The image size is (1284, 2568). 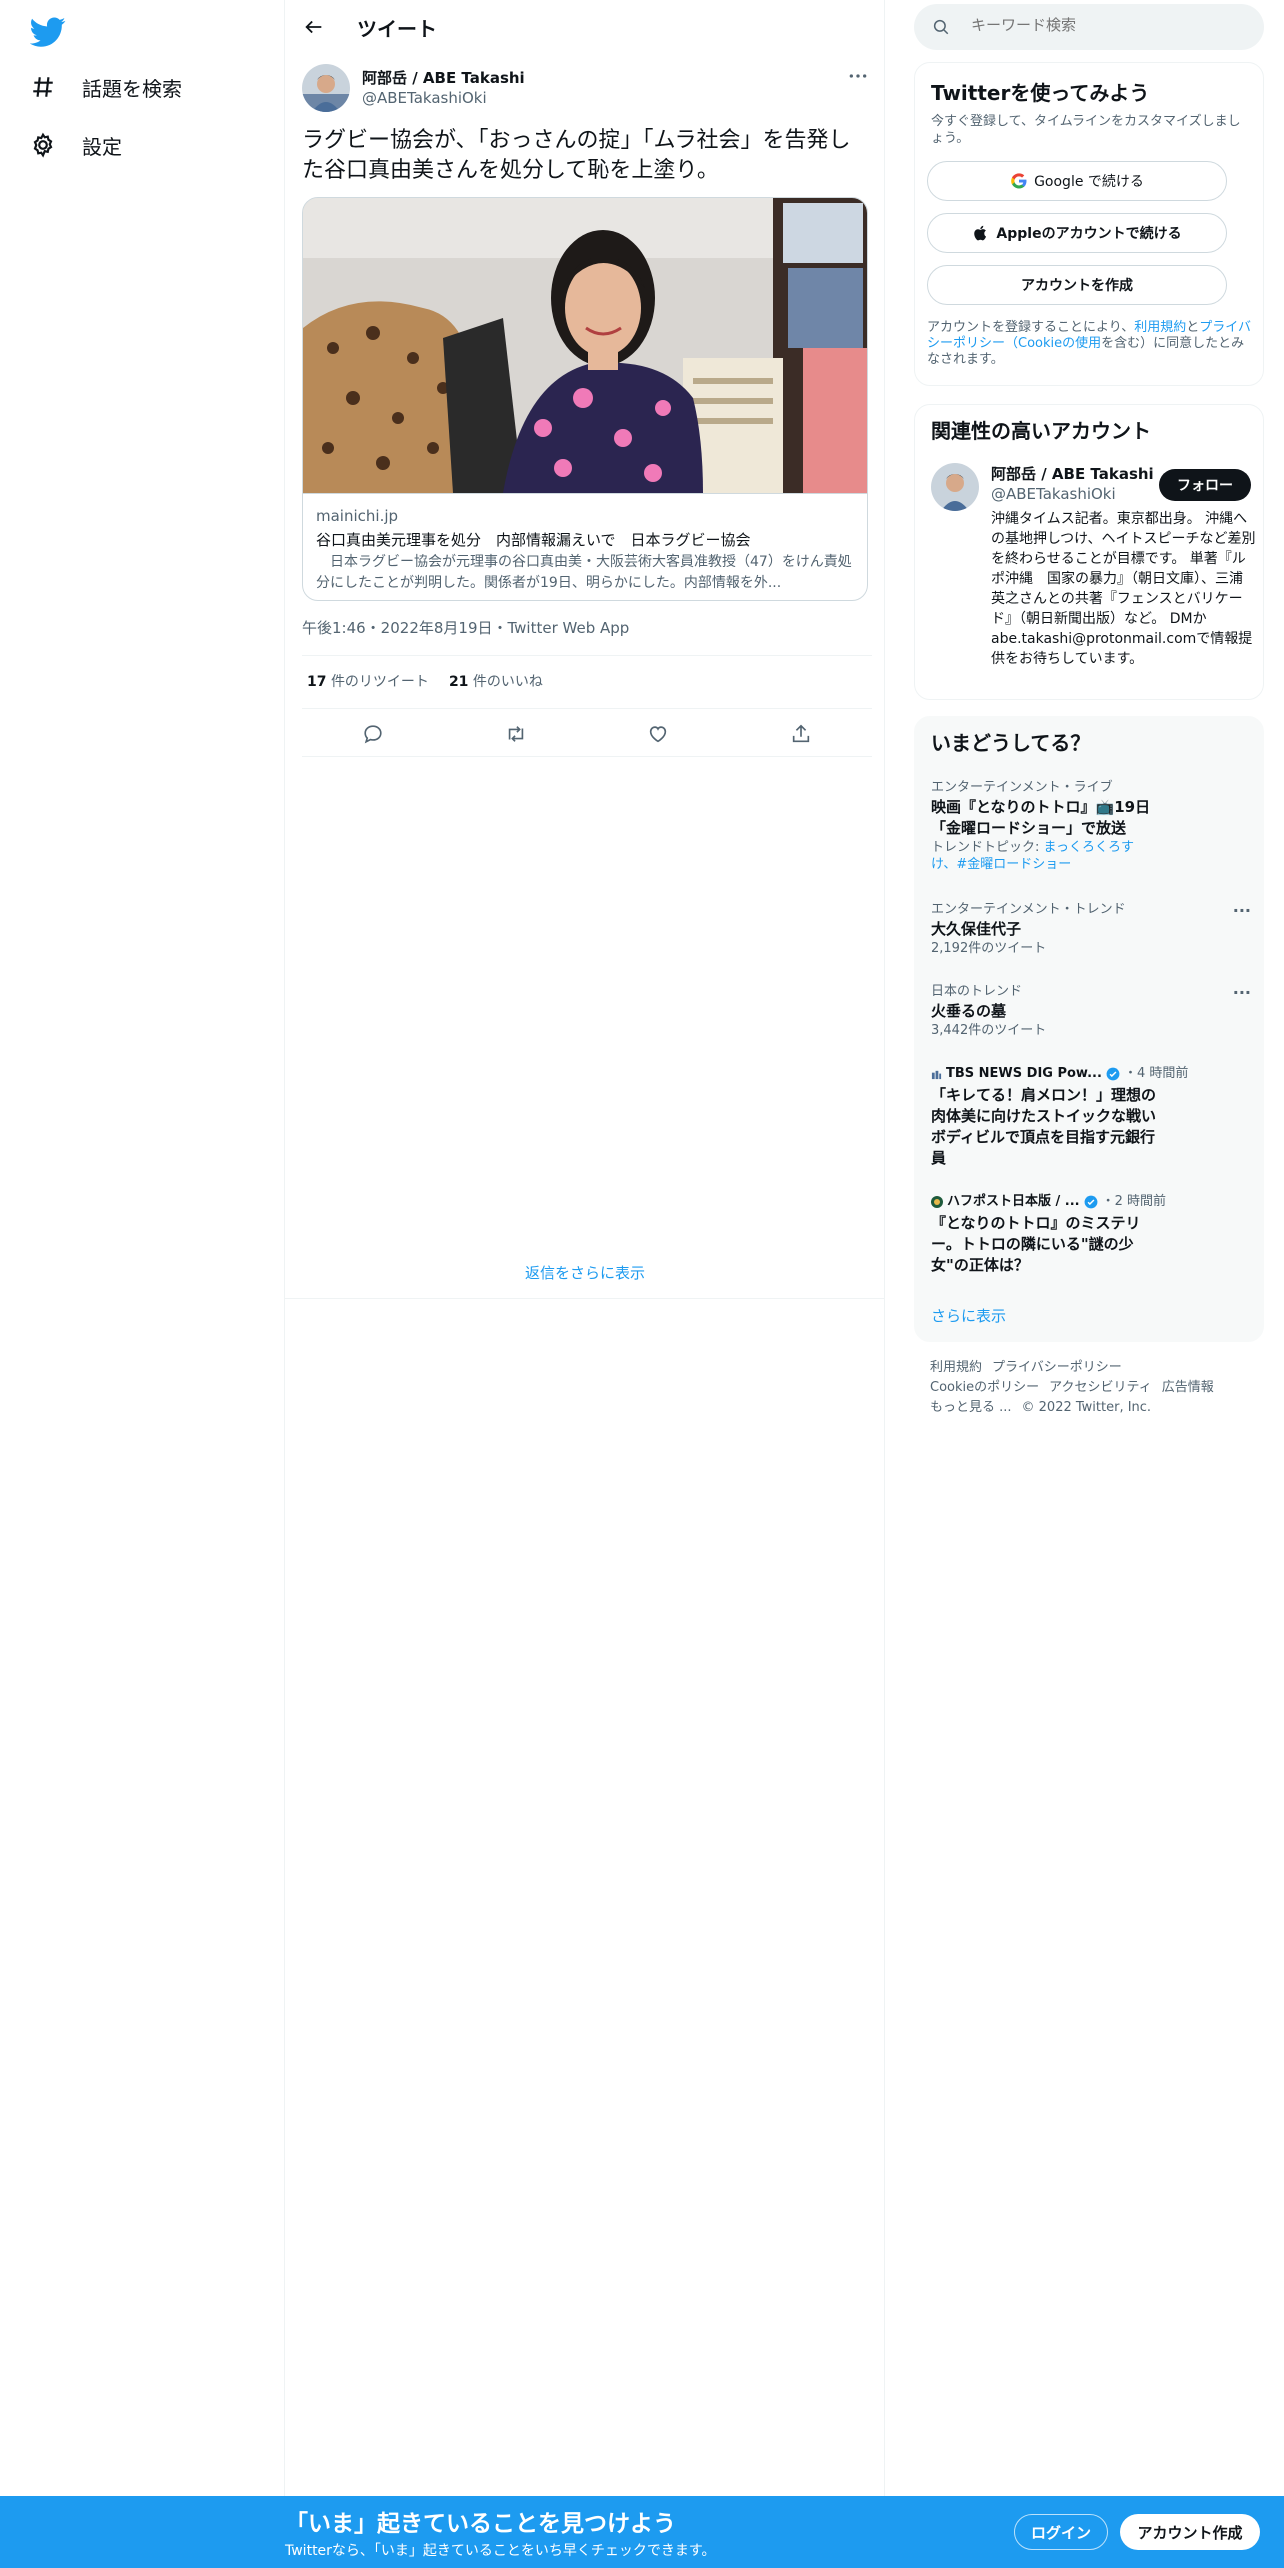 I want to click on google-icon, so click(x=1019, y=181).